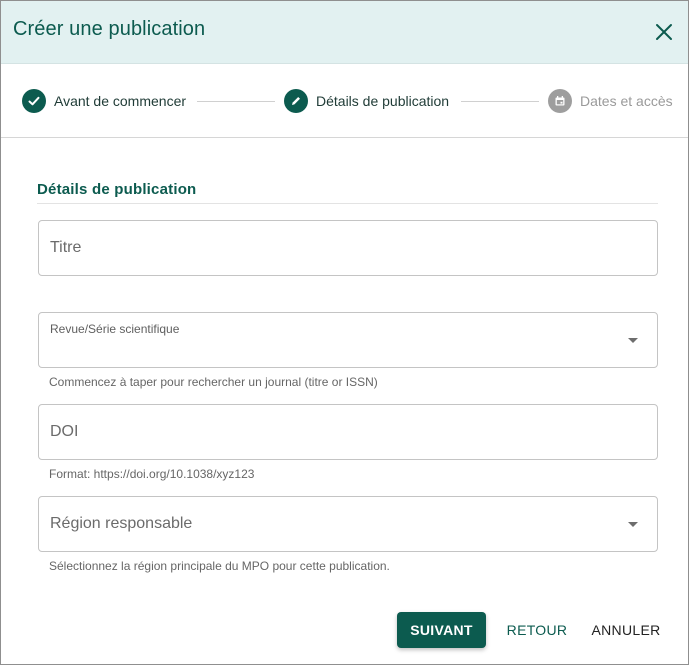 The height and width of the screenshot is (665, 689). What do you see at coordinates (348, 432) in the screenshot?
I see `doi-field: DOI` at bounding box center [348, 432].